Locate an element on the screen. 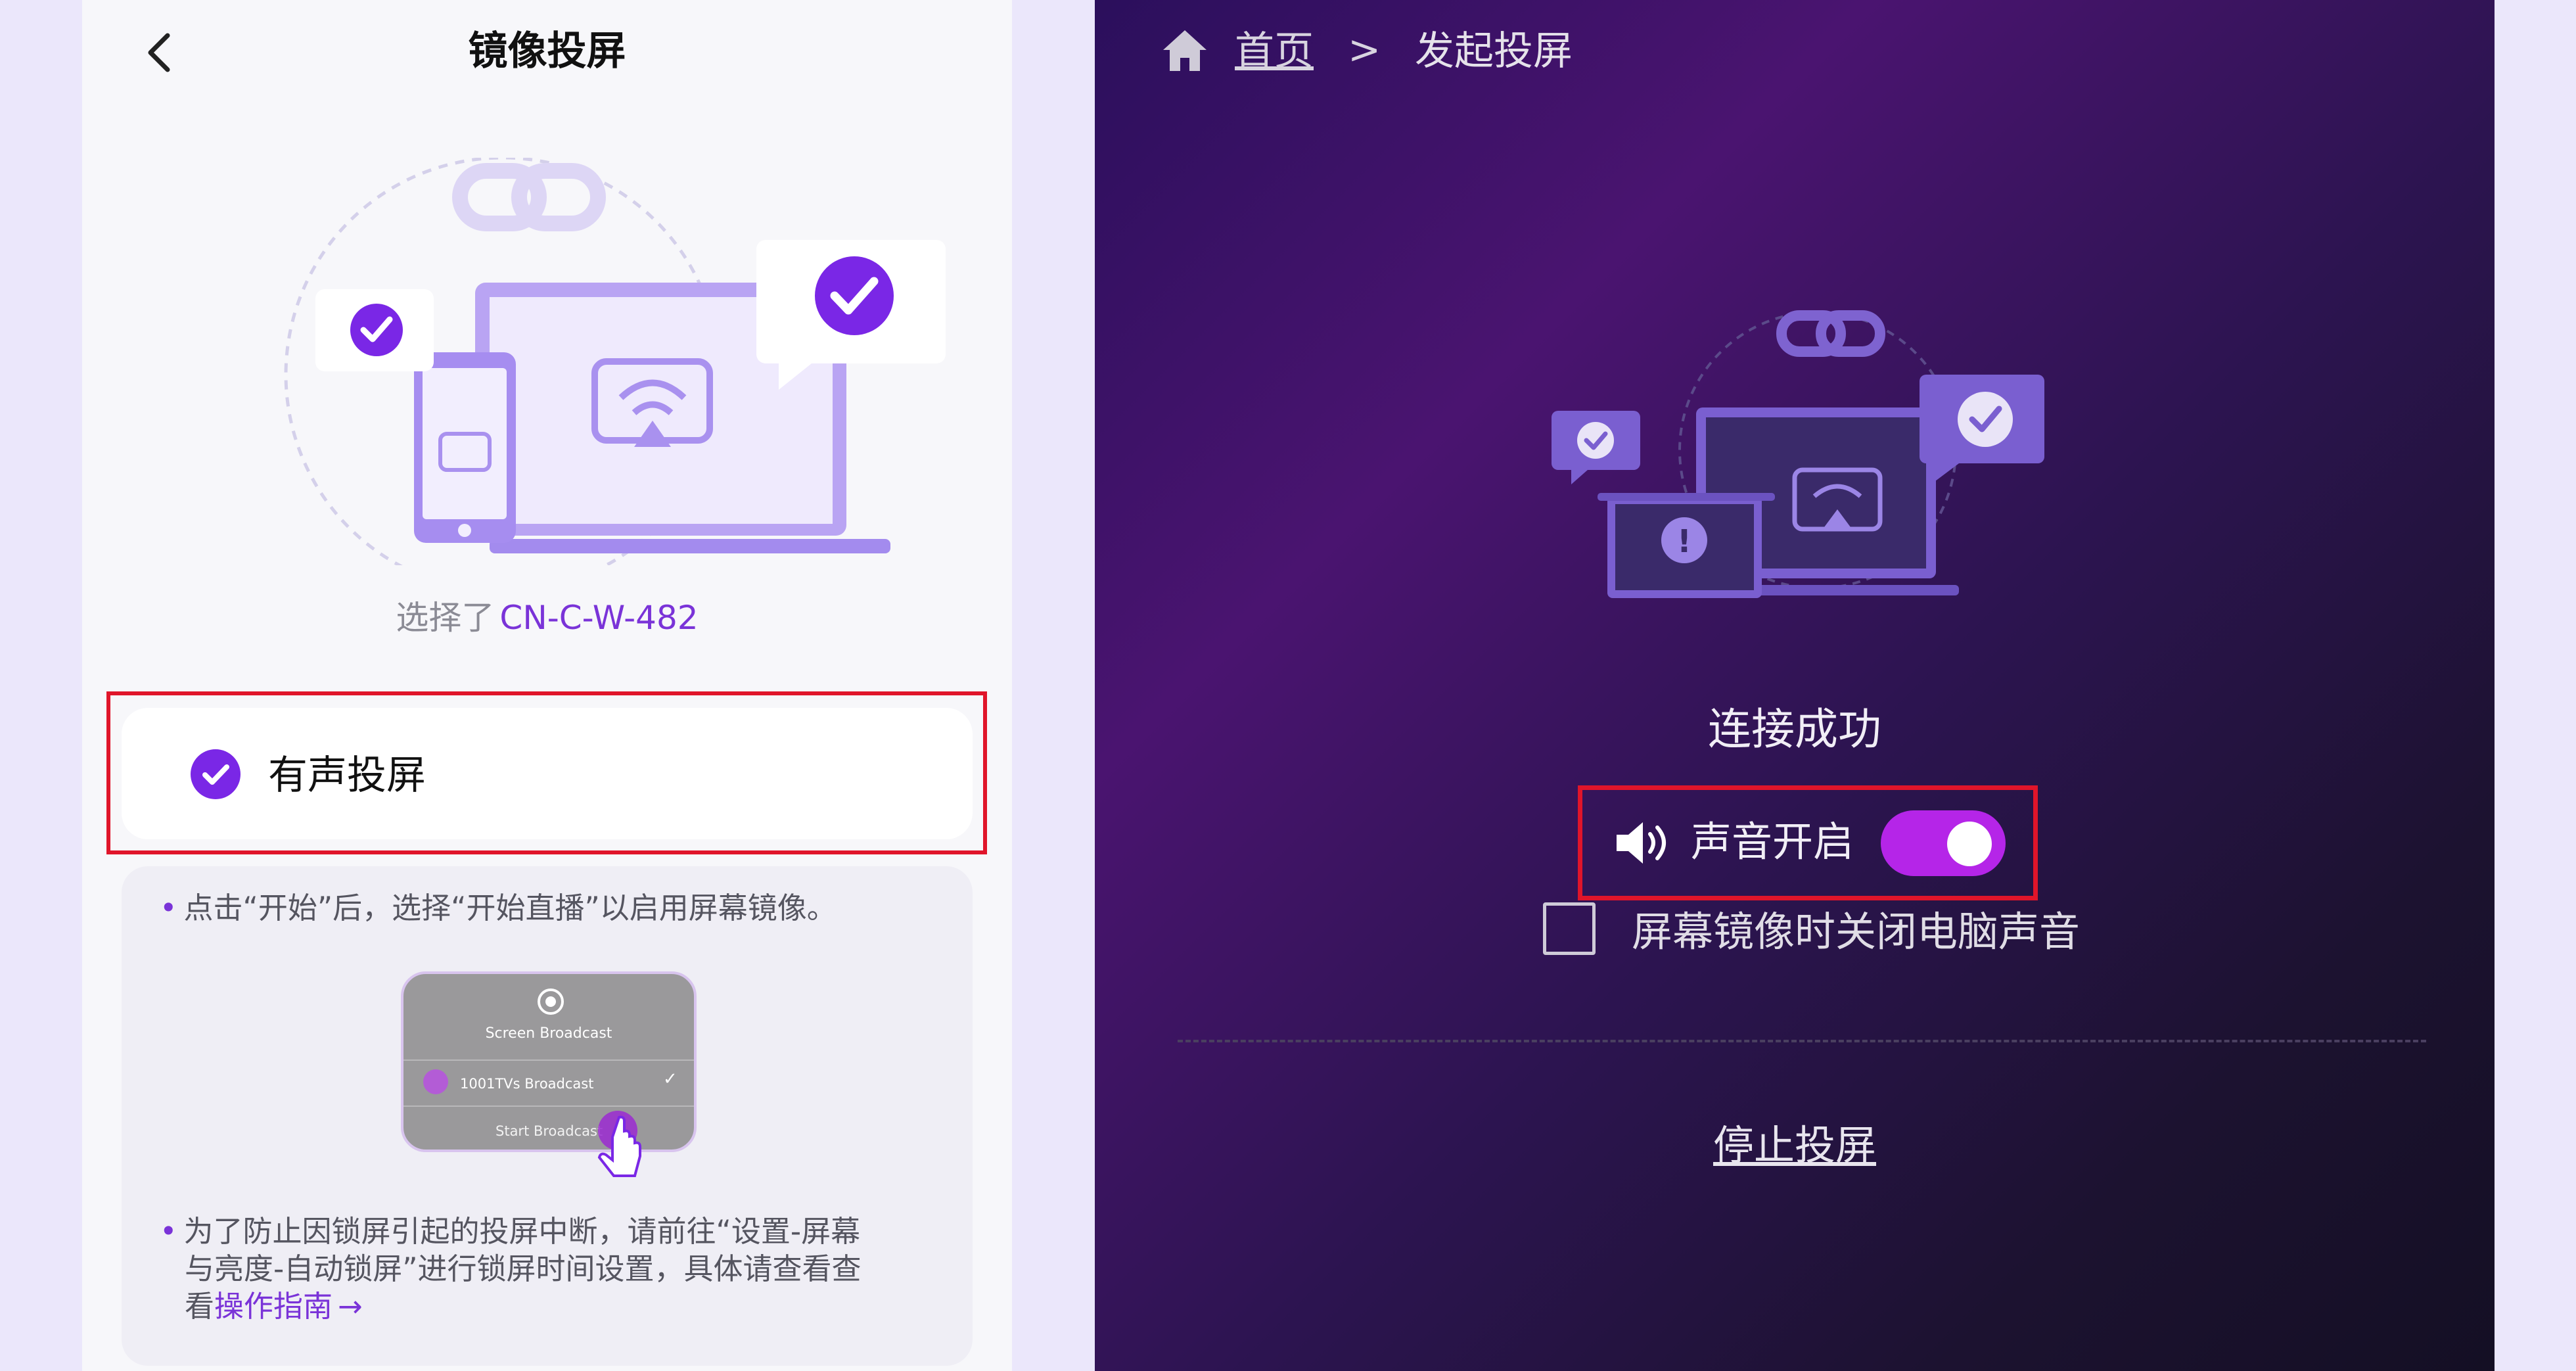 The height and width of the screenshot is (1371, 2576). tip-2-line-3: 看 is located at coordinates (200, 1306).